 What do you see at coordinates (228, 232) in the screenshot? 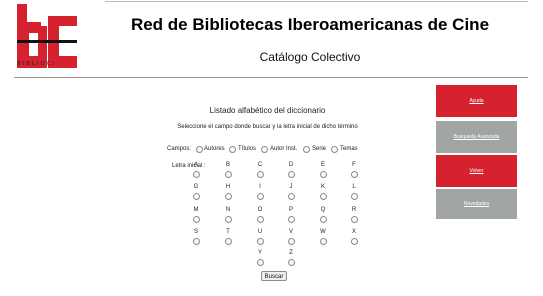
I see `letter-t-label: T` at bounding box center [228, 232].